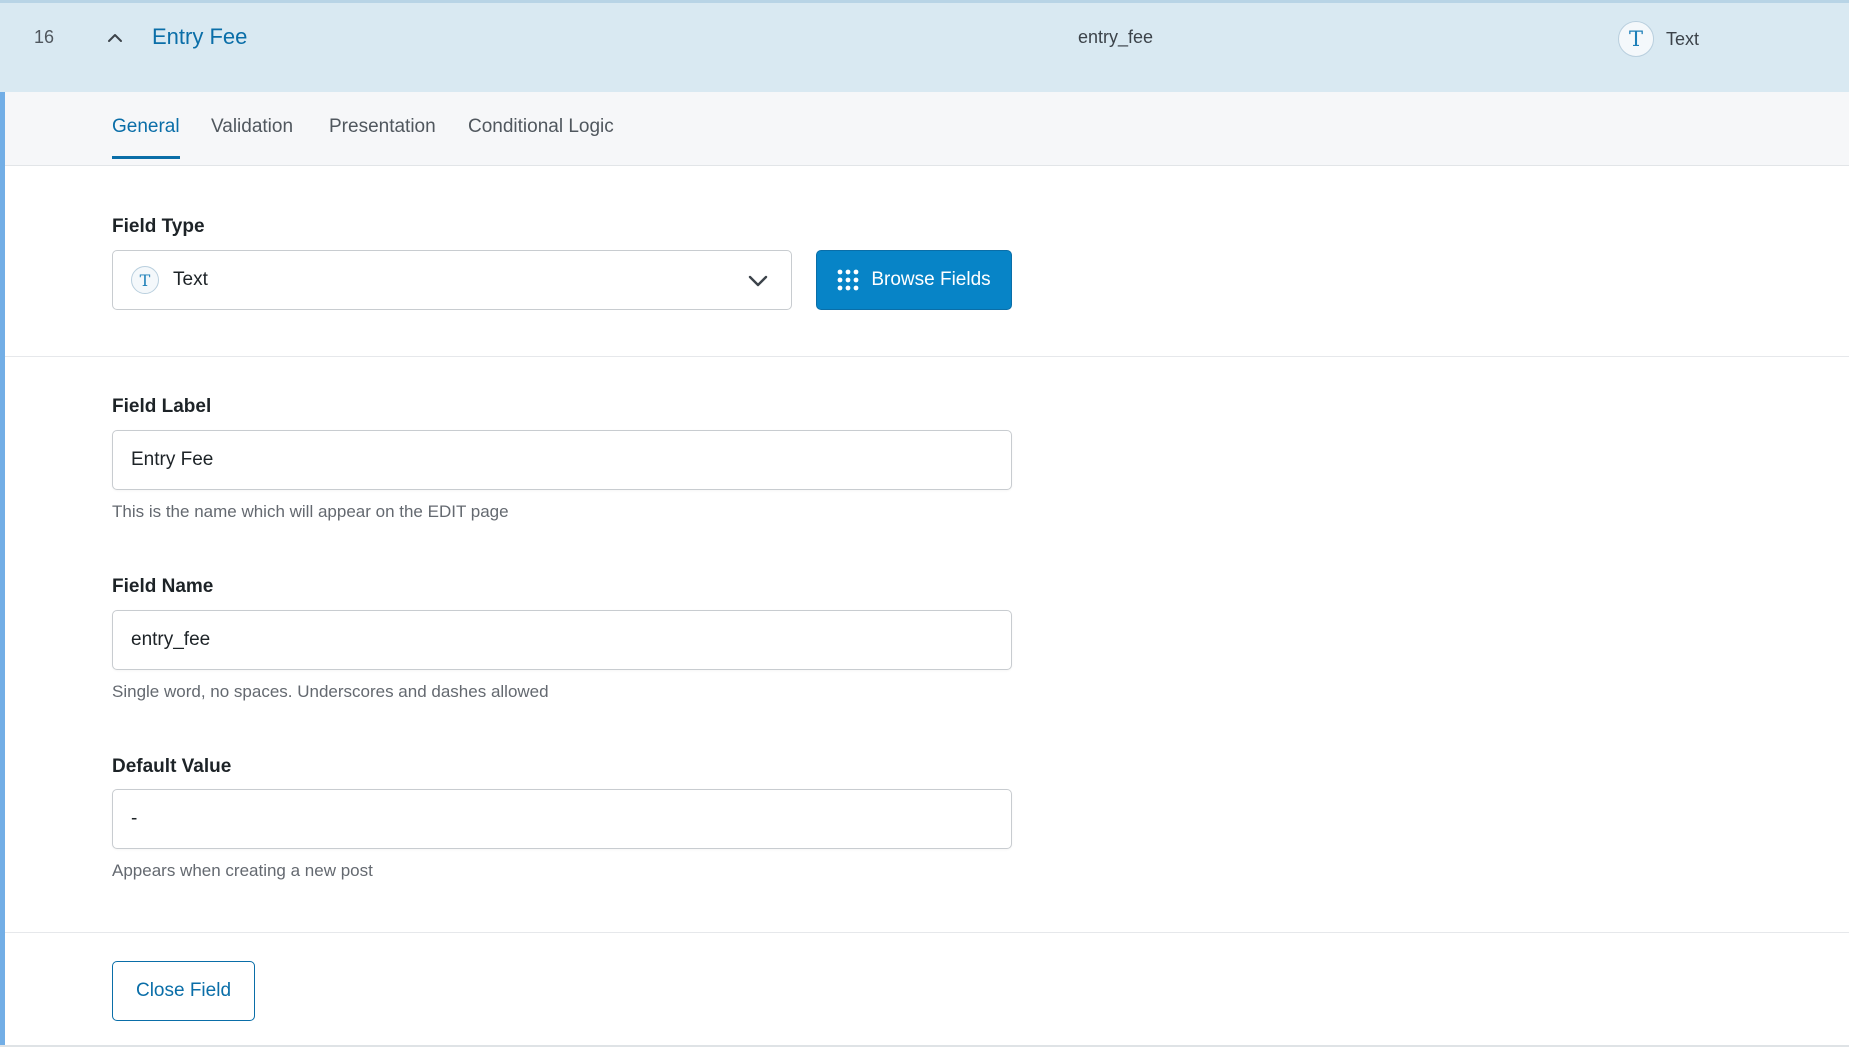 The image size is (1849, 1056). I want to click on field-label-heading: Field Label, so click(162, 406).